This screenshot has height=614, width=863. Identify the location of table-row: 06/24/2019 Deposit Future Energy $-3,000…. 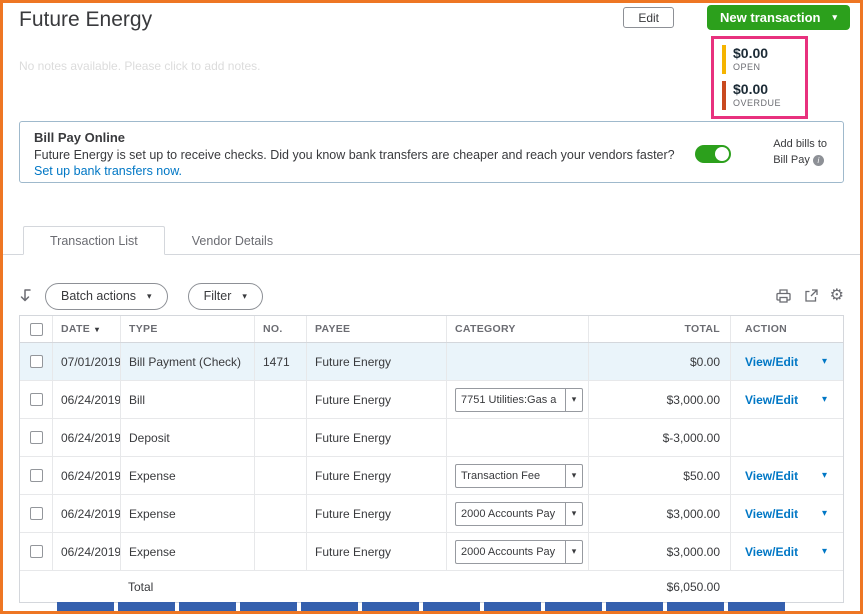
(431, 438).